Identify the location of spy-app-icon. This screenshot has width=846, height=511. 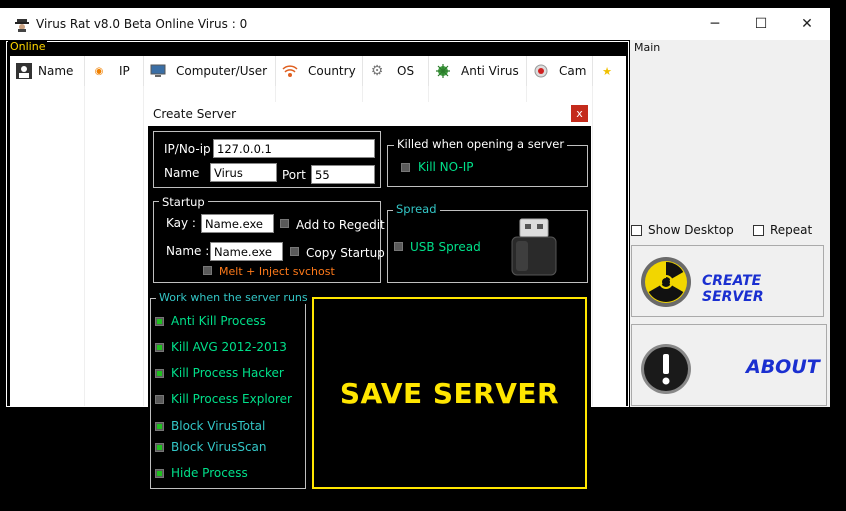
(22, 24).